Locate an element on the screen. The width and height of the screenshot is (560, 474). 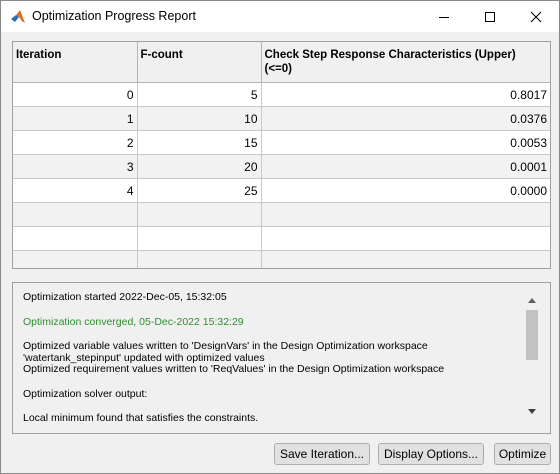
minimize-icon is located at coordinates (444, 17).